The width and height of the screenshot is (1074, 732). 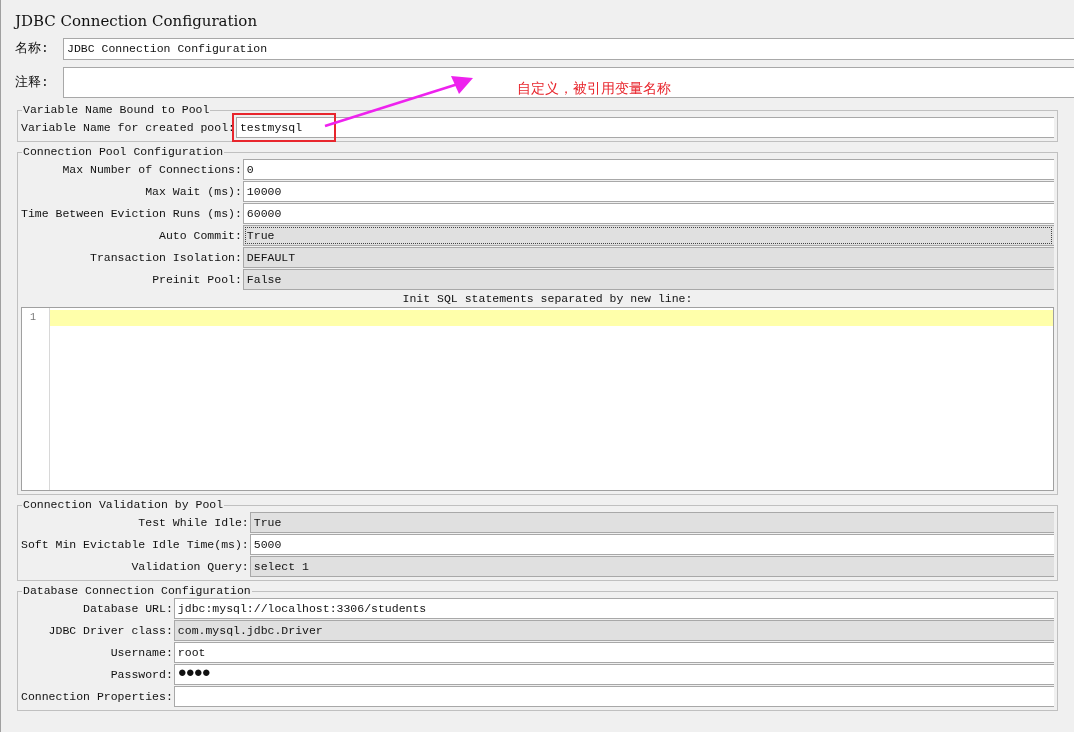 I want to click on group-title: Connection Validation by Pool, so click(x=123, y=505).